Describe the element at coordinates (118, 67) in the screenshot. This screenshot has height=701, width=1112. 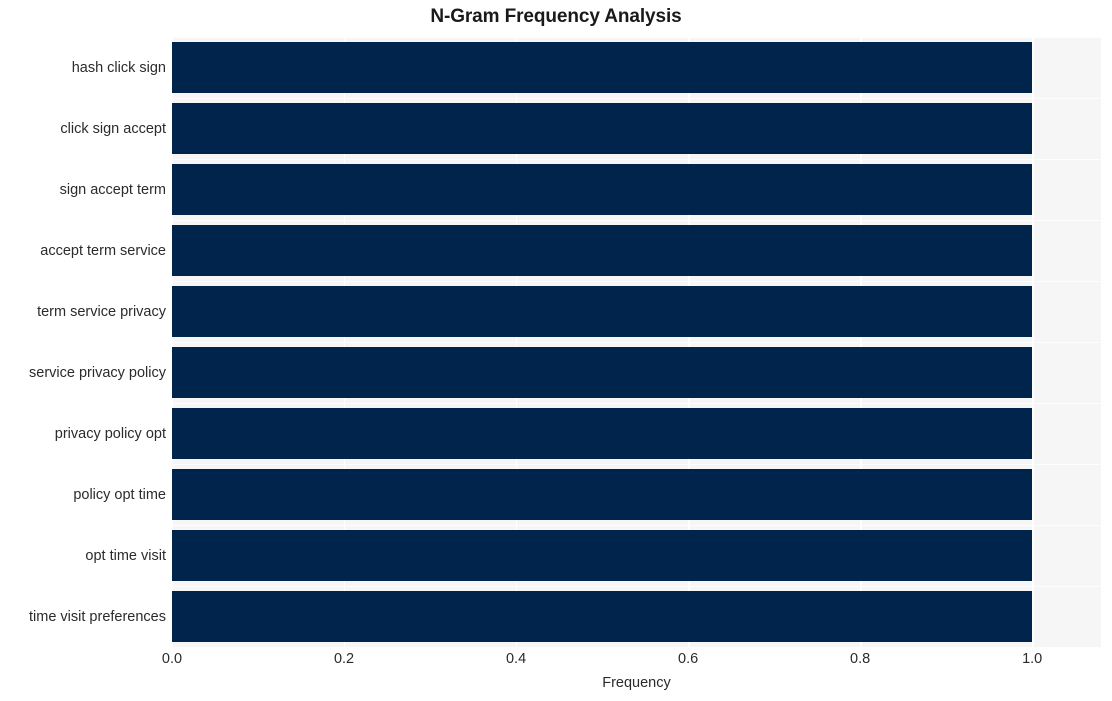
I see `y-axis-tick-label: hash click sign` at that location.